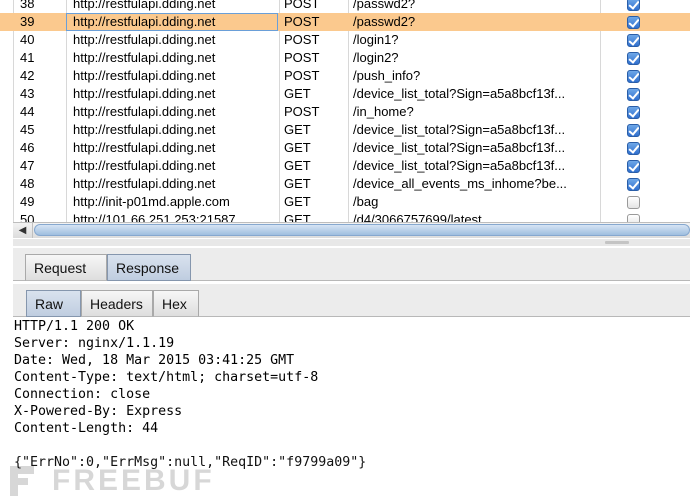 The image size is (690, 501). What do you see at coordinates (27, 147) in the screenshot?
I see `row-number: 46` at bounding box center [27, 147].